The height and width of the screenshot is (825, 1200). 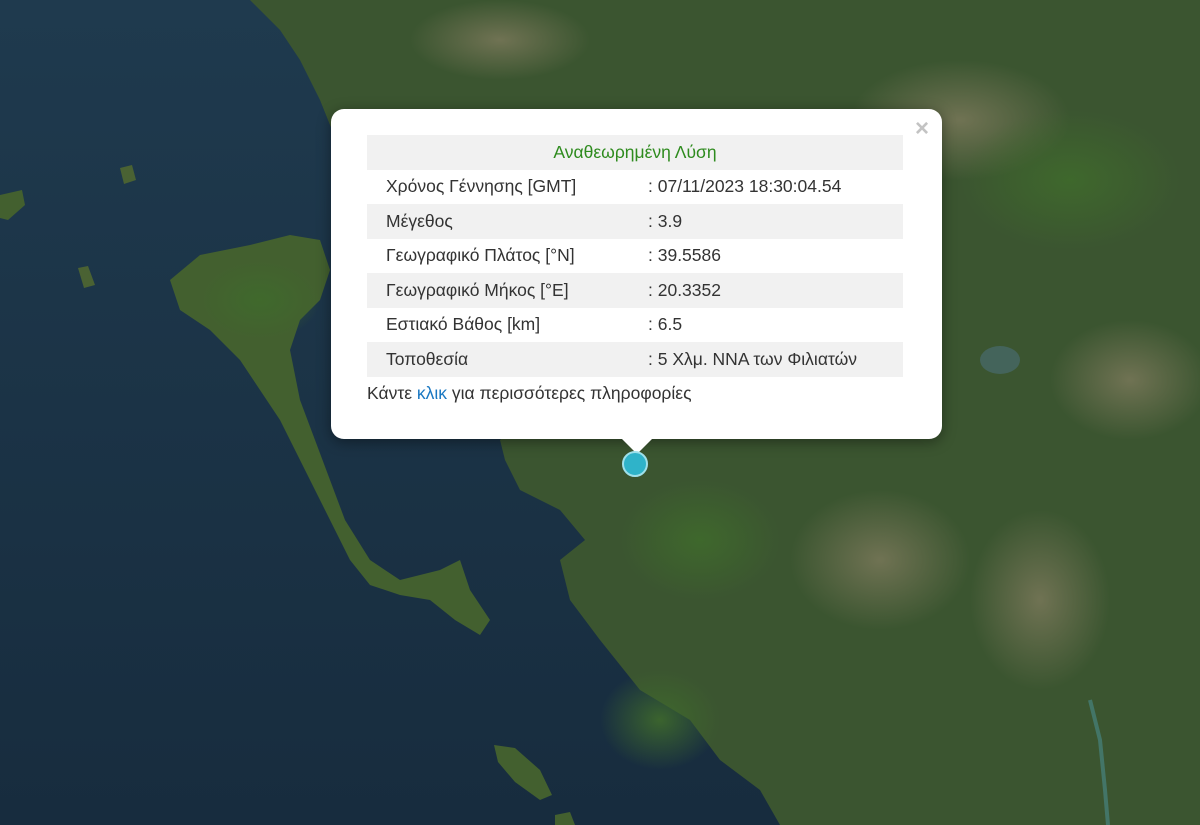 I want to click on magnitude-label: Μέγεθος, so click(x=507, y=221).